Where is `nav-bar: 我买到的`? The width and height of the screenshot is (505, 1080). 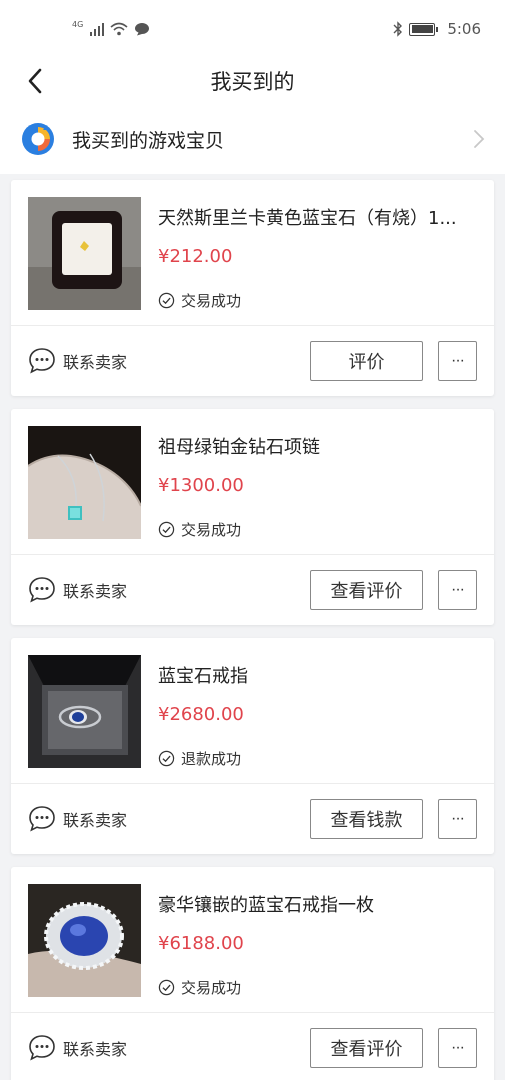
nav-bar: 我买到的 is located at coordinates (252, 81).